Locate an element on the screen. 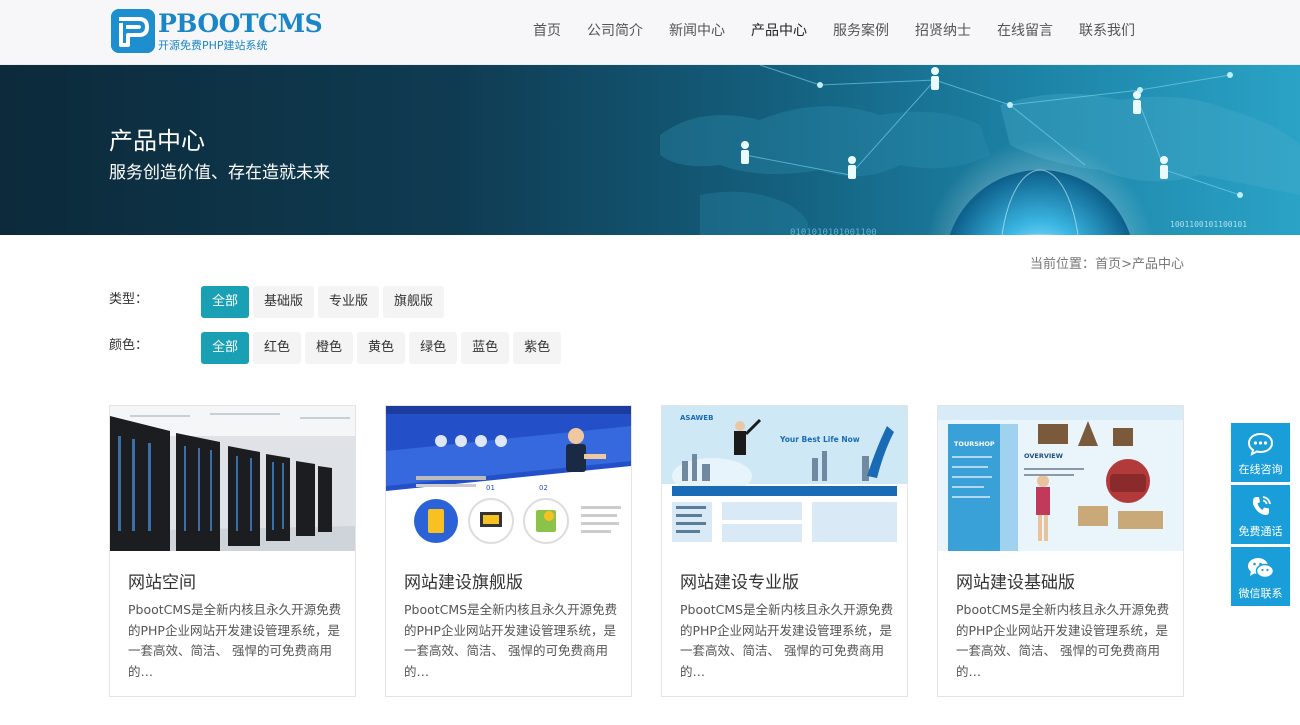 This screenshot has width=1300, height=725. type-filter: 类型： 全部 基础版 专业版 旗舰版 is located at coordinates (278, 302).